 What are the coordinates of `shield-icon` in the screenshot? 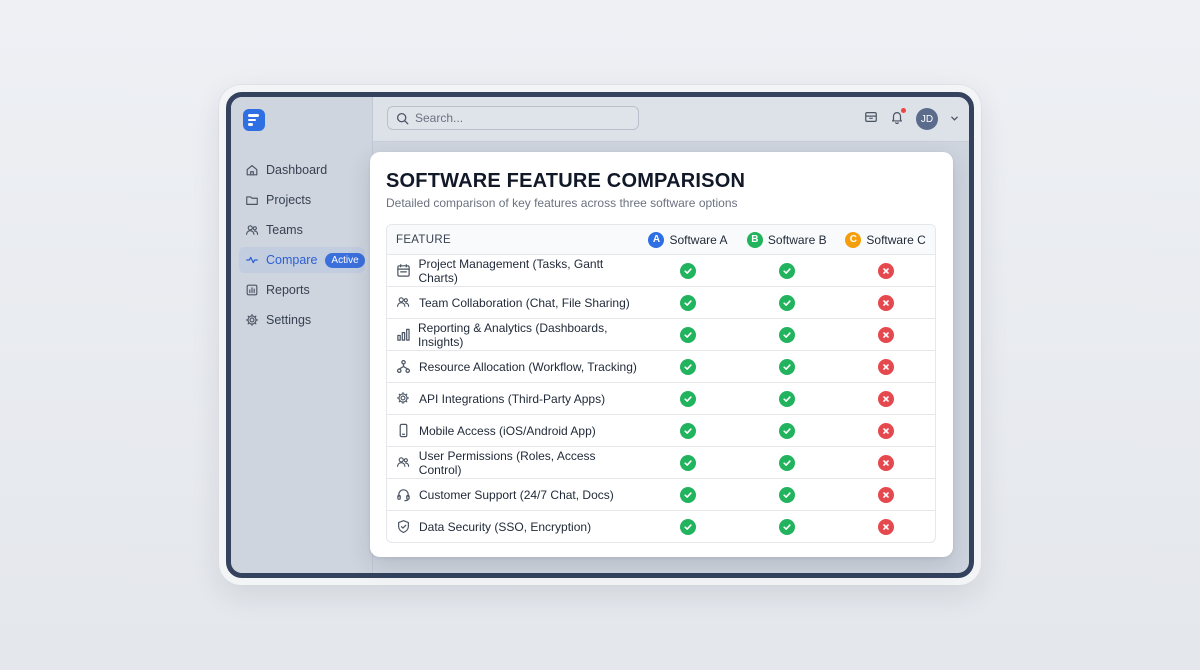 It's located at (404, 527).